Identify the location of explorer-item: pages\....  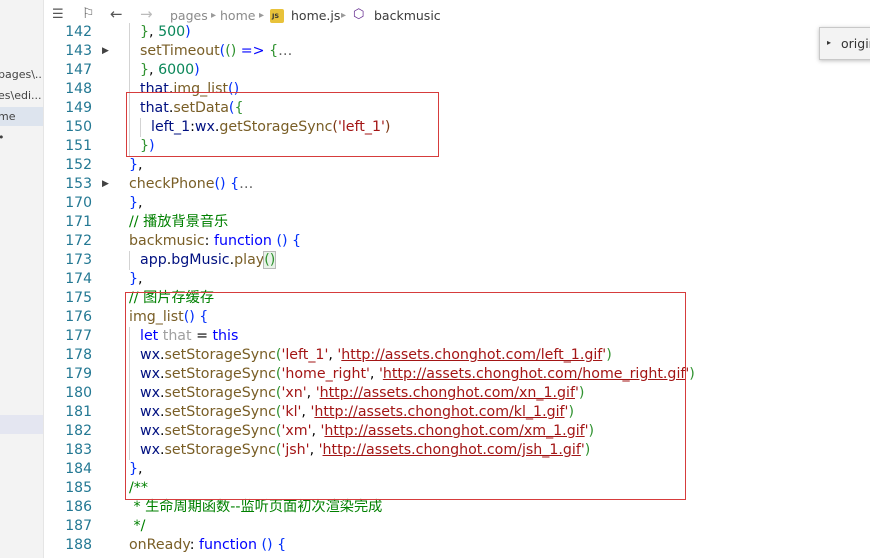
(21, 74).